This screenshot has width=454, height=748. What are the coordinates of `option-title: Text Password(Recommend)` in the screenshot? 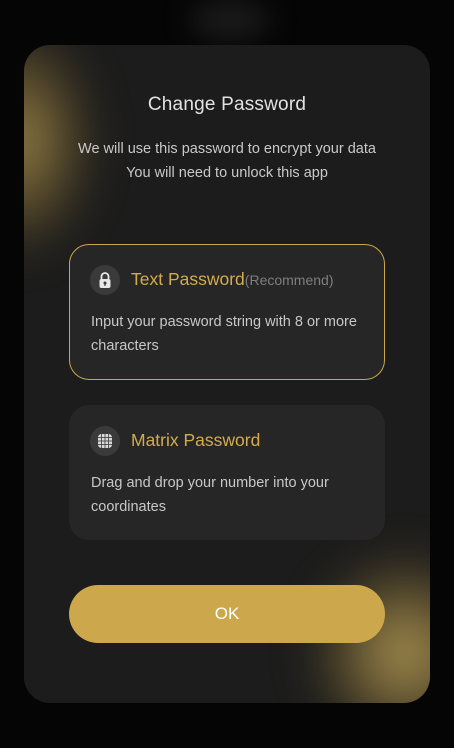 It's located at (232, 279).